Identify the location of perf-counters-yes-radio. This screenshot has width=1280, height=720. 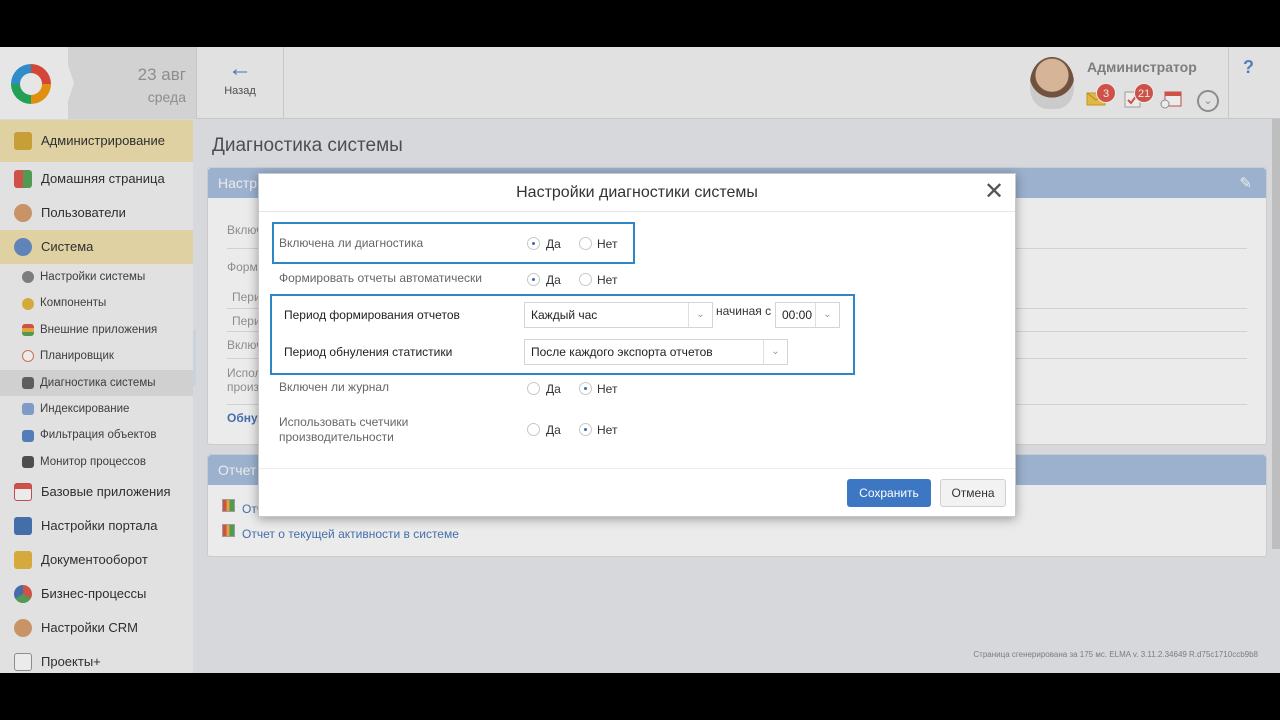
(533, 429).